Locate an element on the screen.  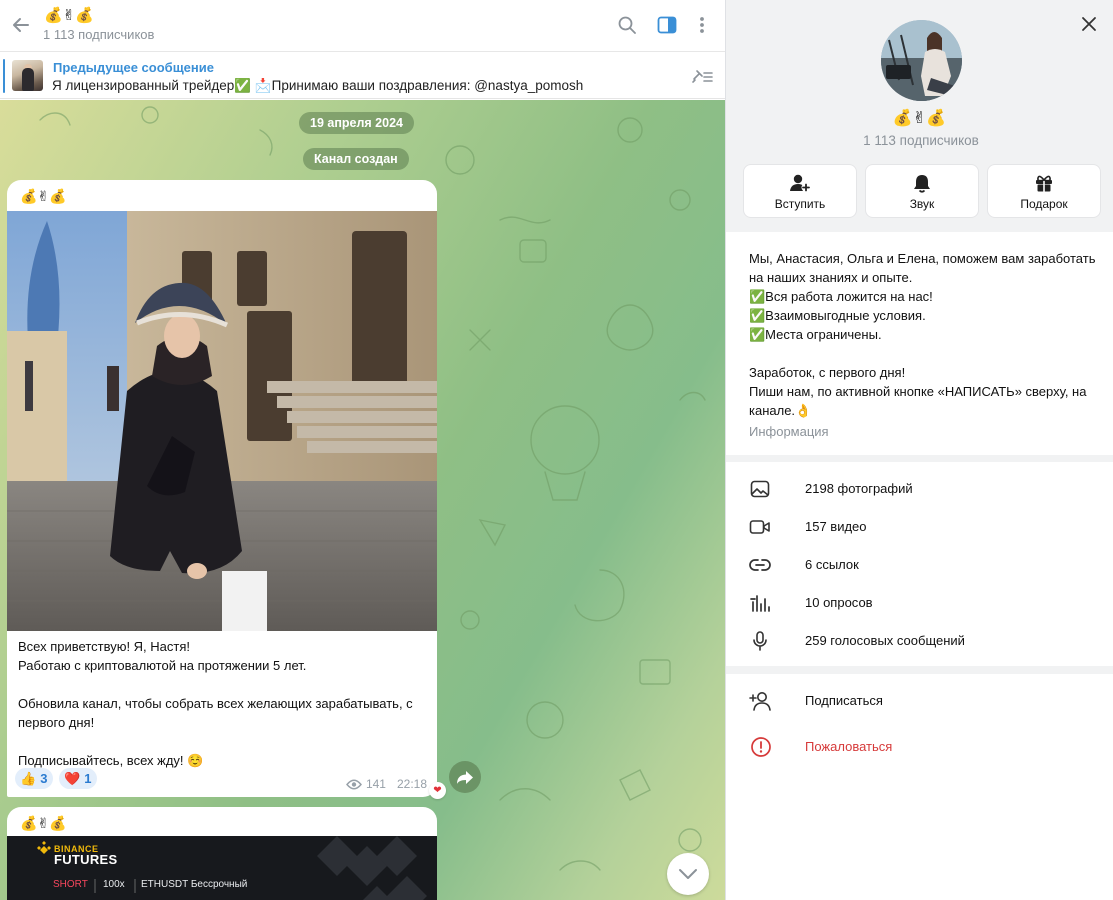
chat-header: 💰✌💰 1 113 подписчиков is located at coordinates (362, 26).